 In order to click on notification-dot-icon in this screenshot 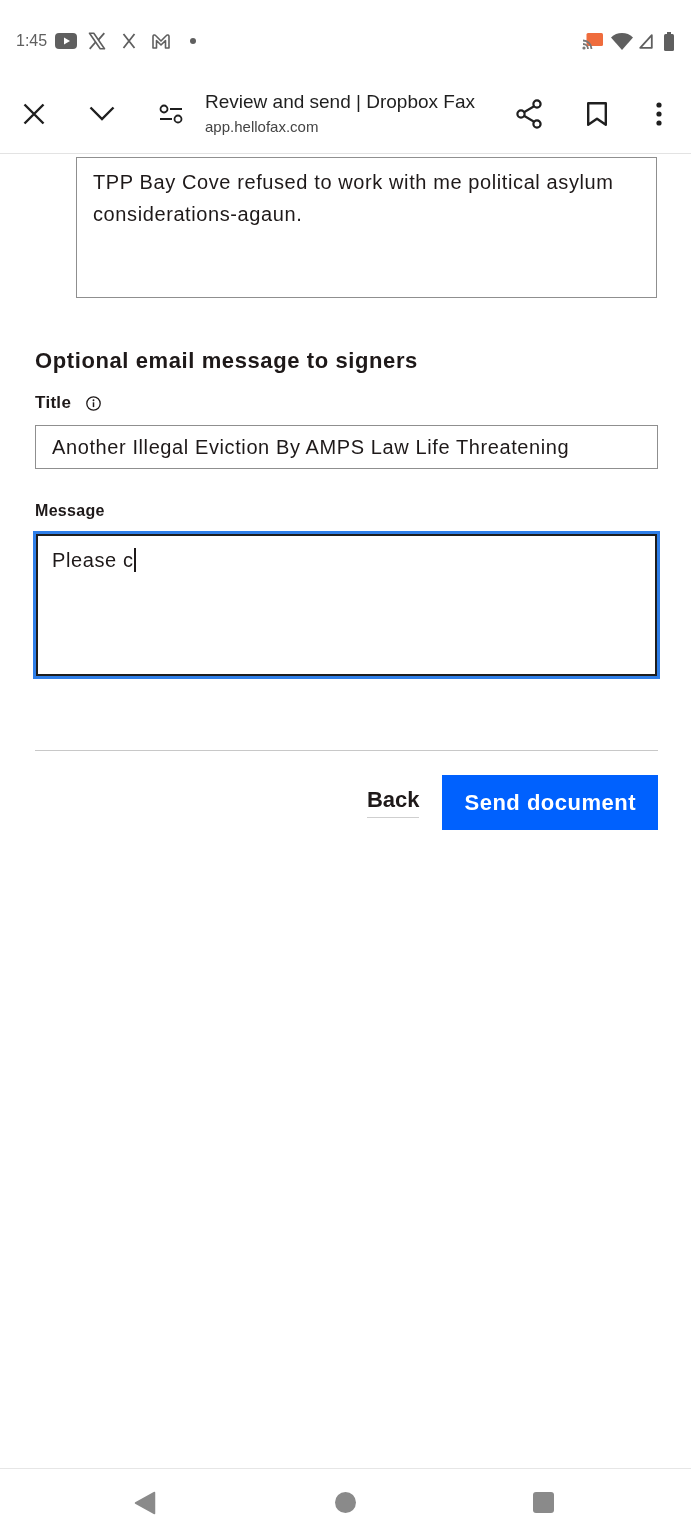, I will do `click(193, 41)`.